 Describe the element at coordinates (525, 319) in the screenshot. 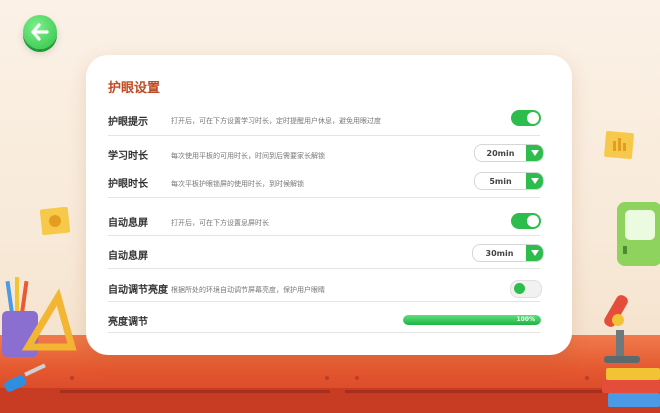

I see `brightness-percent: 100%` at that location.